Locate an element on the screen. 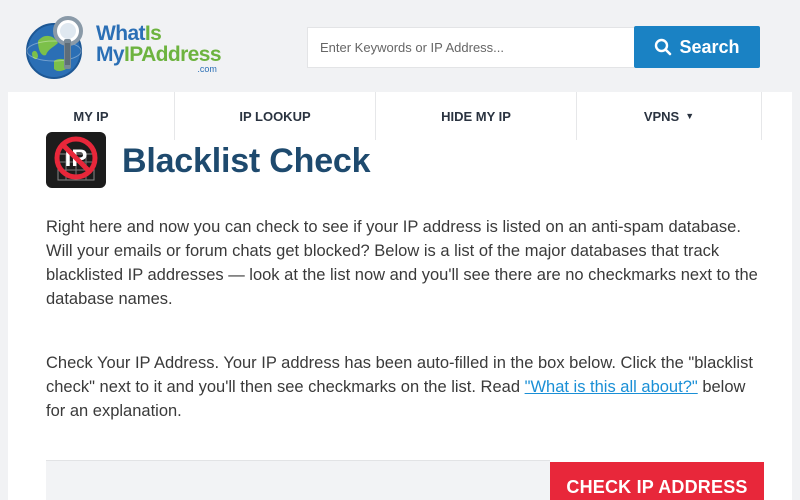  check-ip-address-button: CHECK IP ADDRESS is located at coordinates (657, 481).